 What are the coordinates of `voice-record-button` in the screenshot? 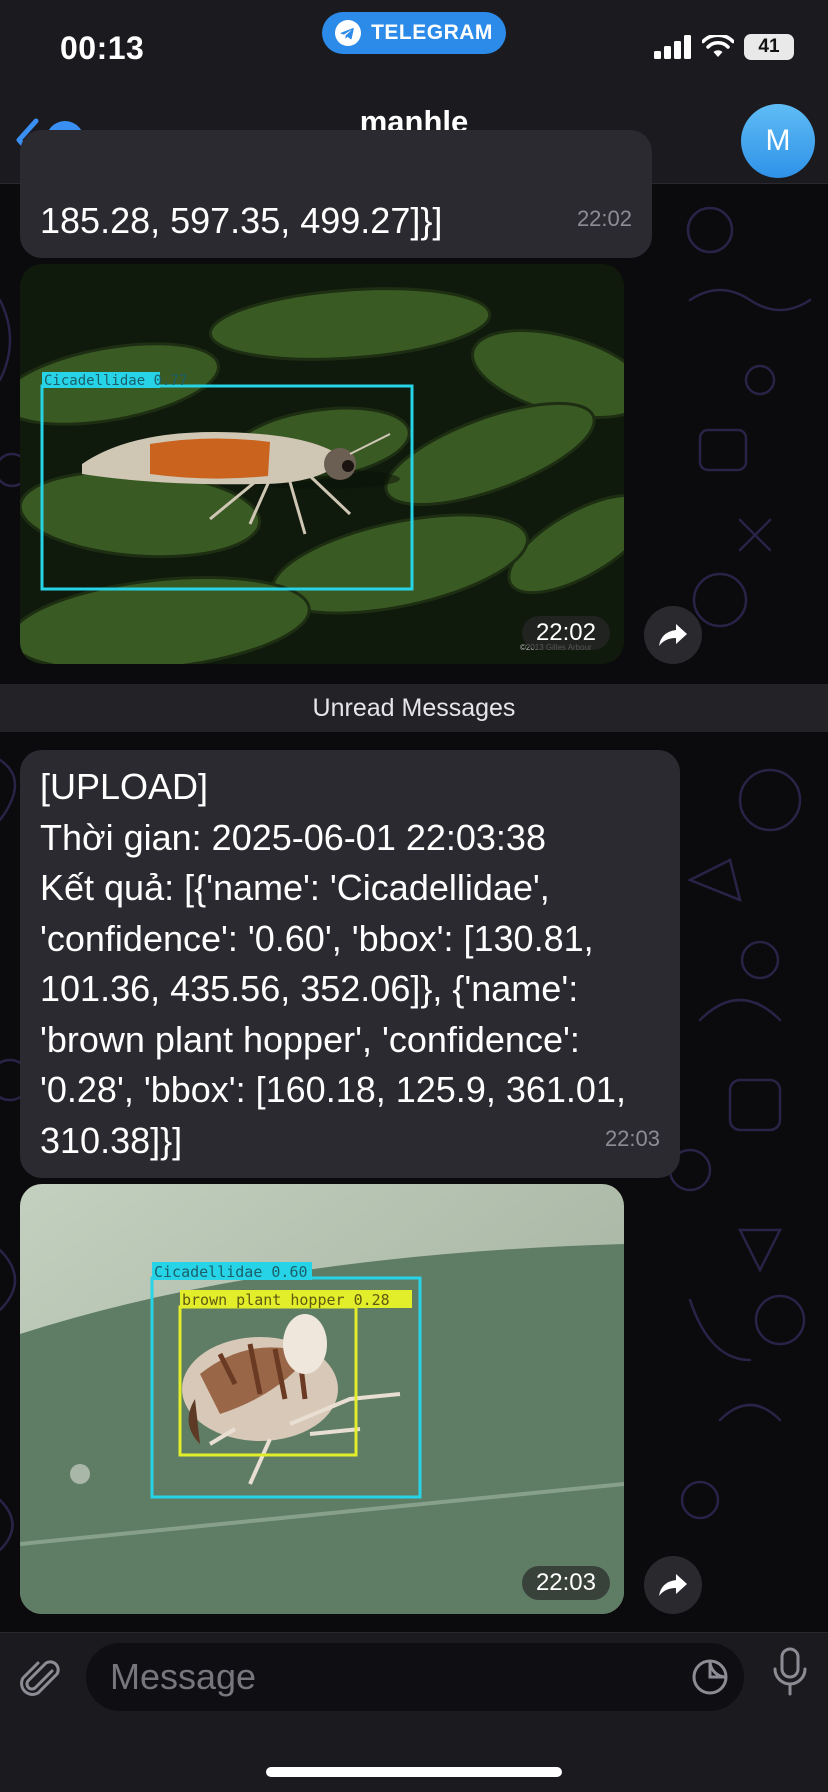 It's located at (790, 1674).